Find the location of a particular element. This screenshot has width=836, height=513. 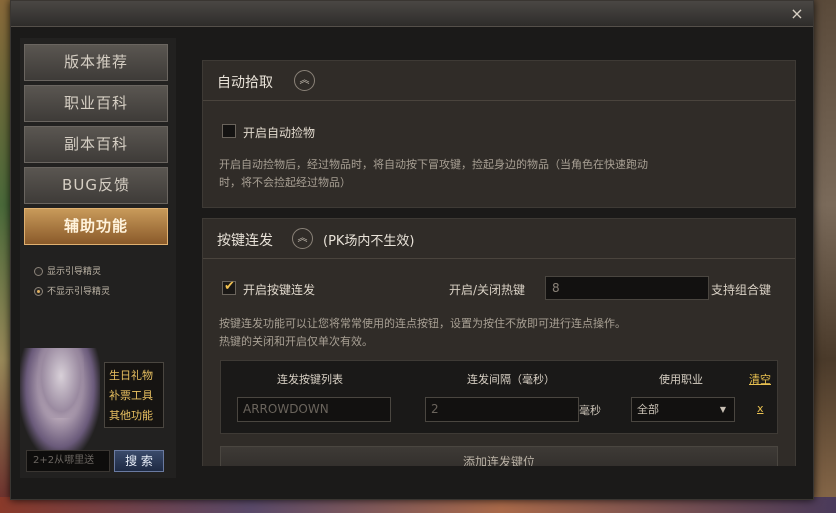

hotkey-combo-hint: 支持组合键 is located at coordinates (741, 290).